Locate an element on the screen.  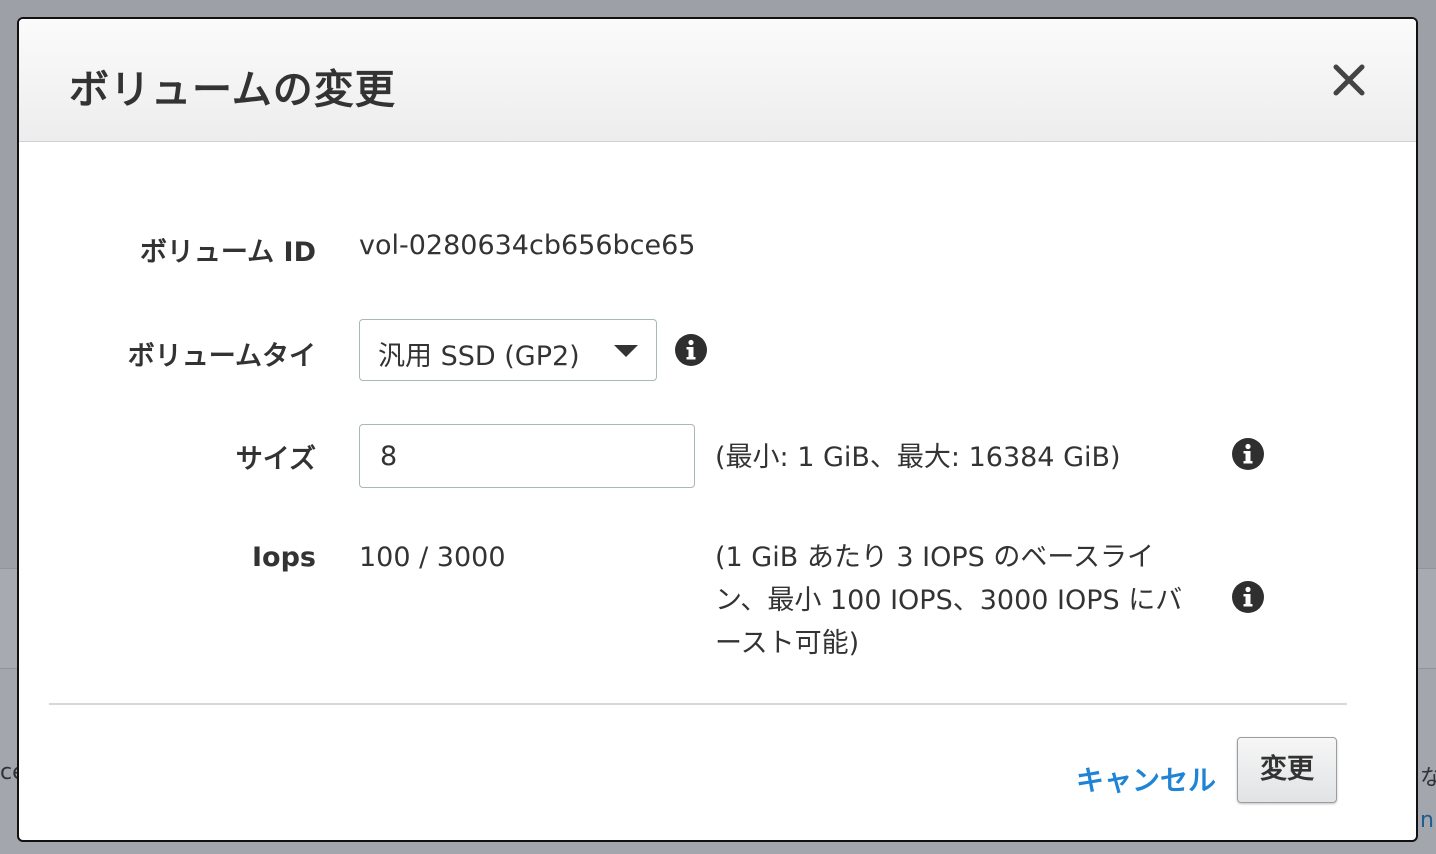
size-label: サイズ is located at coordinates (275, 459).